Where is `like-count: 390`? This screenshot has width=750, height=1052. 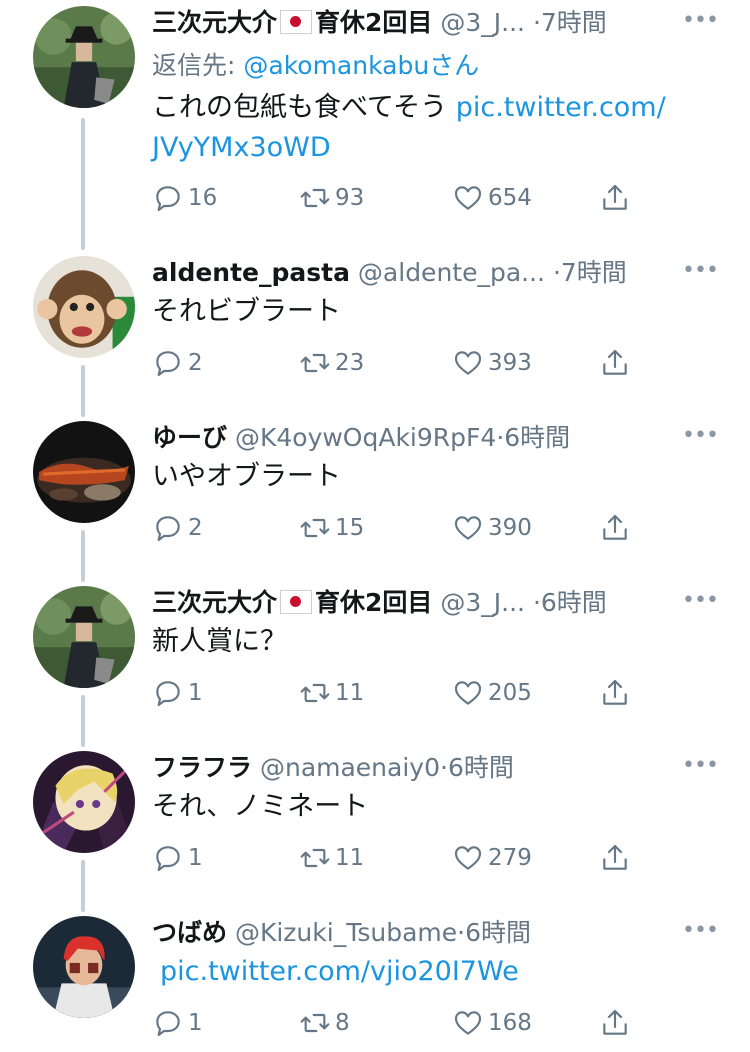 like-count: 390 is located at coordinates (510, 528).